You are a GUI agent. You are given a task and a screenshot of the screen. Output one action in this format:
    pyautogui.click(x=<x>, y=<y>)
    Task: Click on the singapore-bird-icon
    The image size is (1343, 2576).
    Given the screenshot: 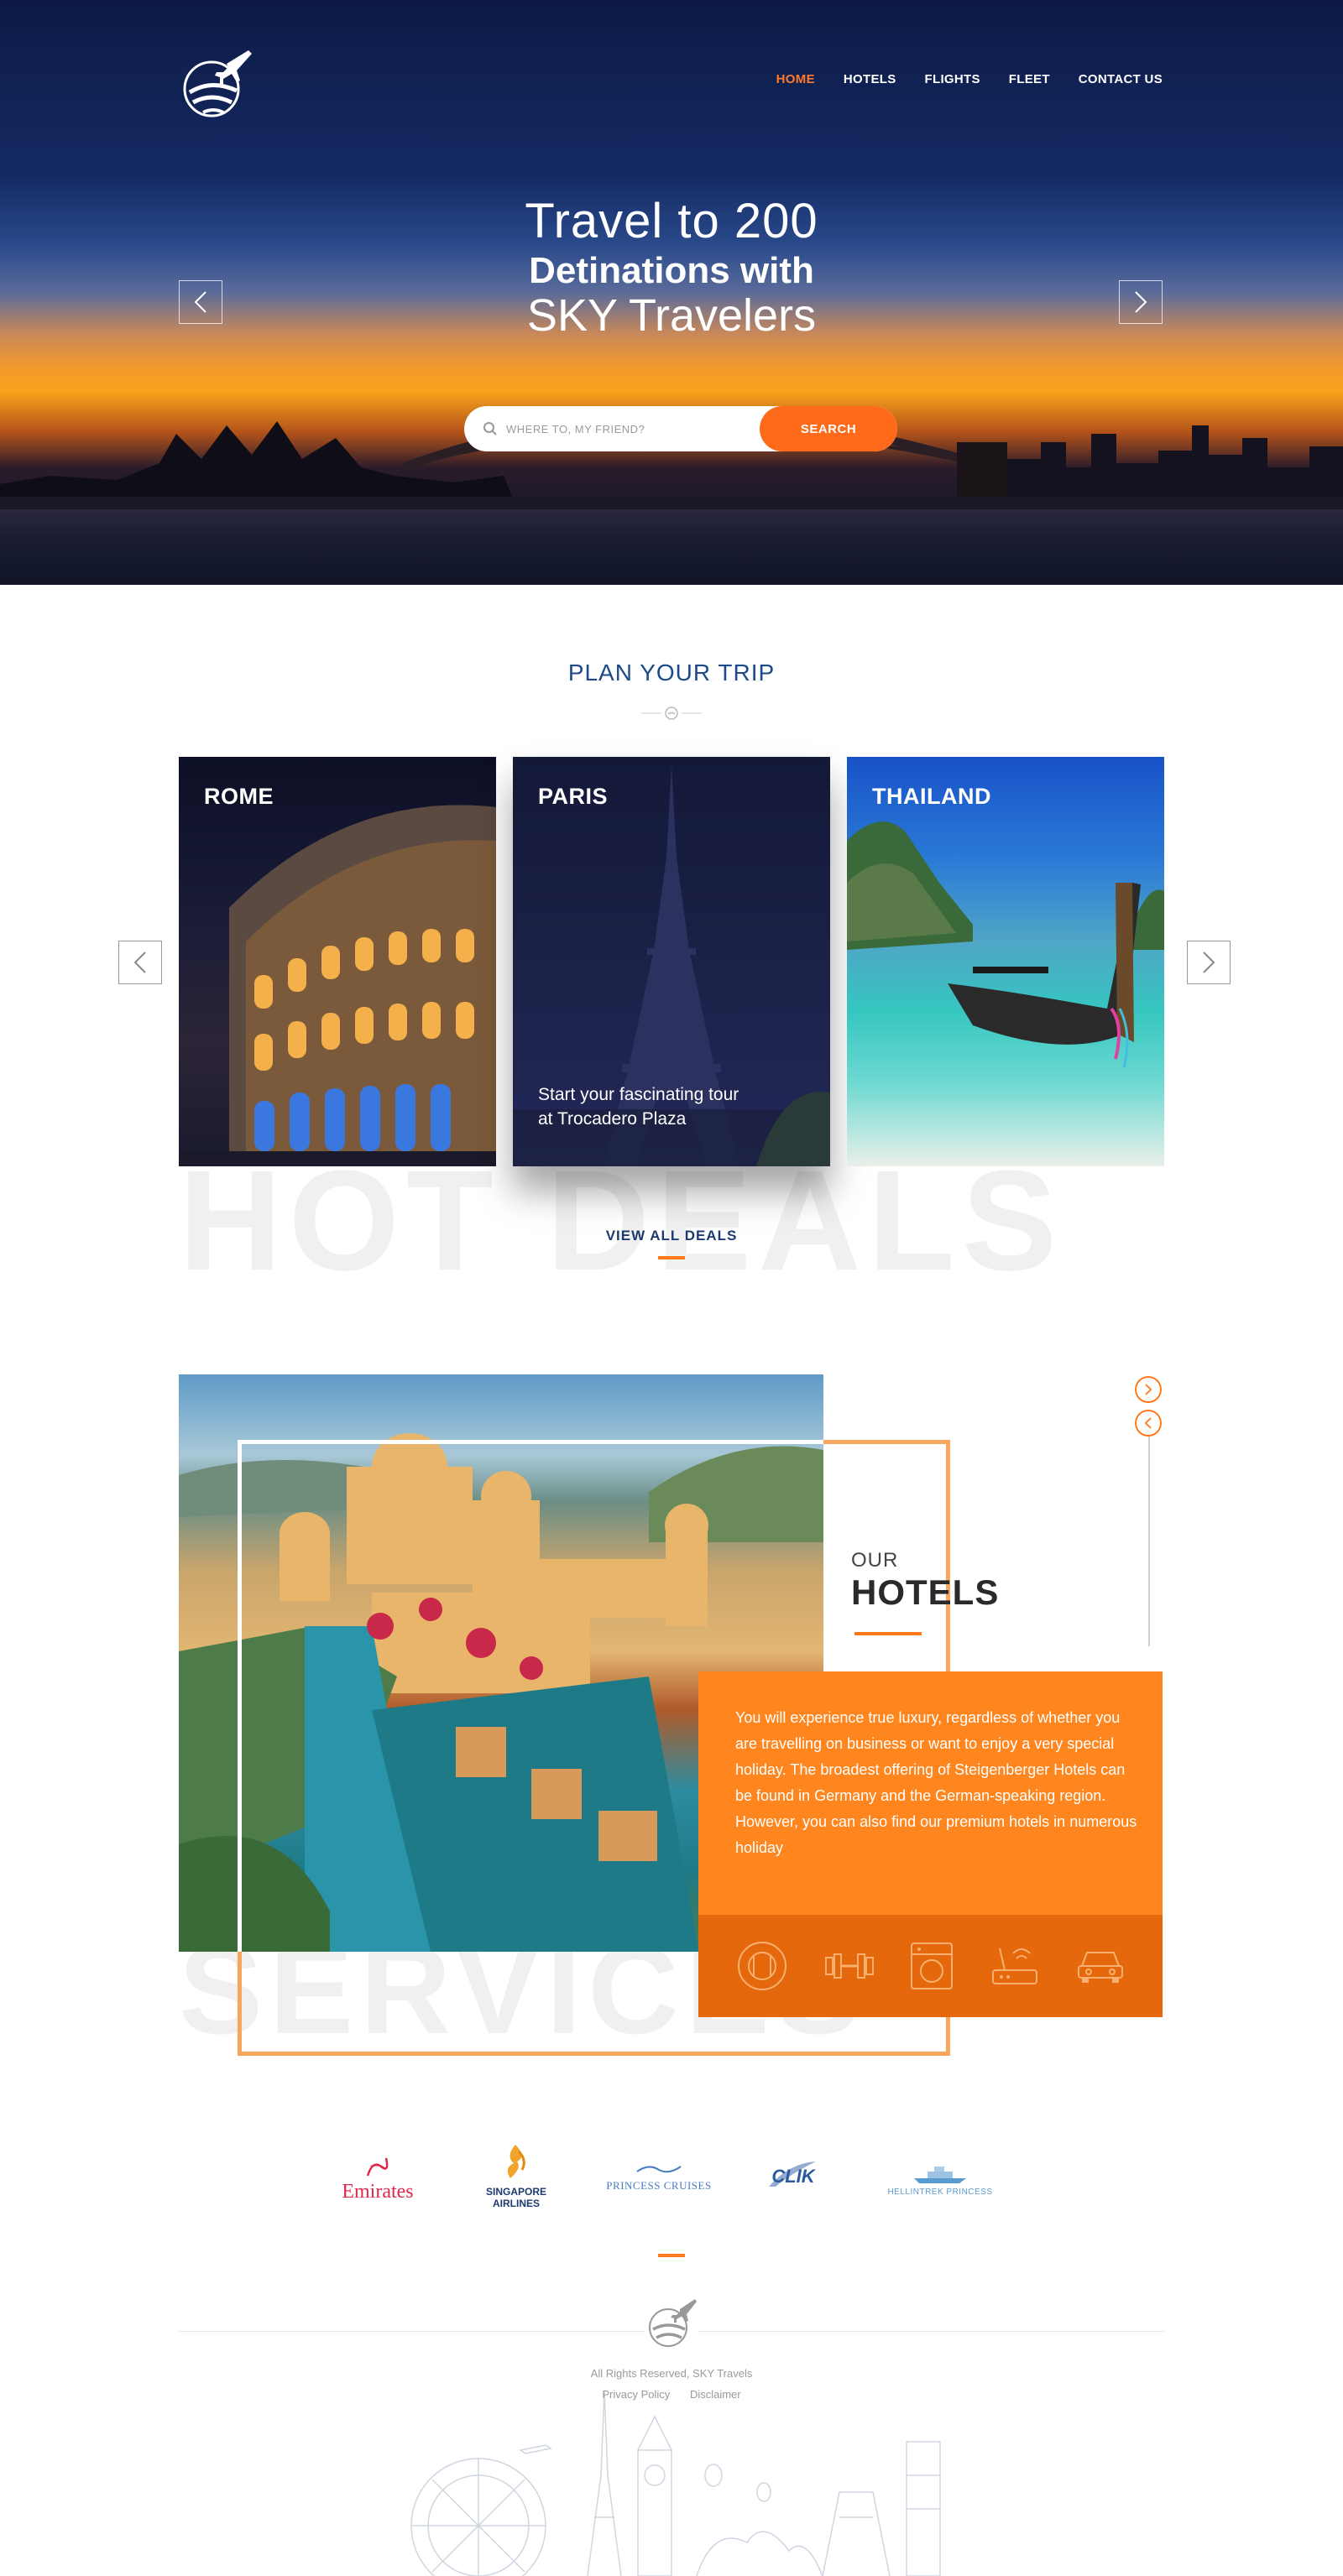 What is the action you would take?
    pyautogui.click(x=516, y=2161)
    